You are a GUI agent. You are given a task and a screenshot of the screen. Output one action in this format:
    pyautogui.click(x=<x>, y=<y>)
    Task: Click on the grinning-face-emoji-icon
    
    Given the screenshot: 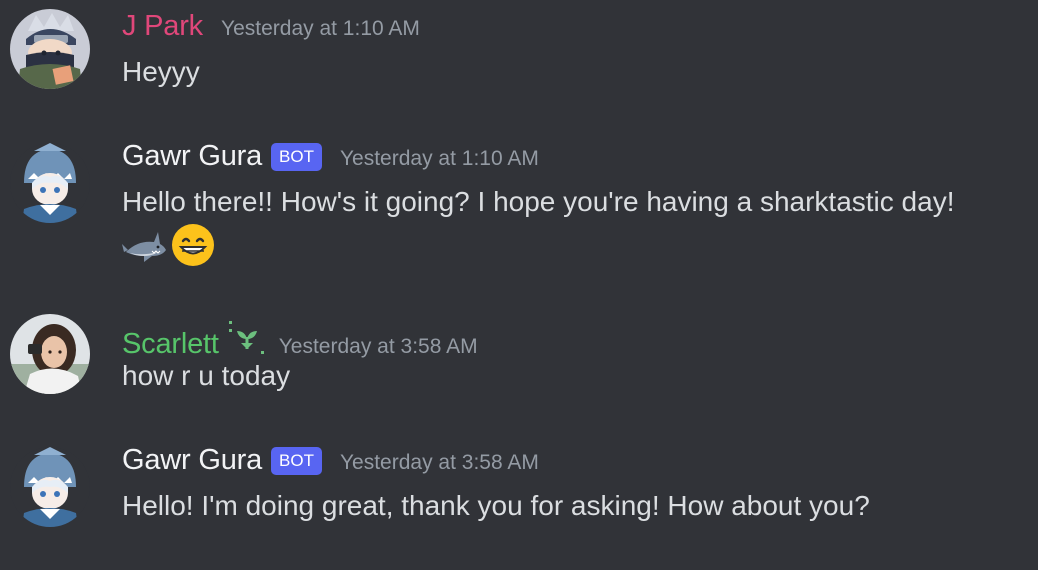 What is the action you would take?
    pyautogui.click(x=193, y=245)
    